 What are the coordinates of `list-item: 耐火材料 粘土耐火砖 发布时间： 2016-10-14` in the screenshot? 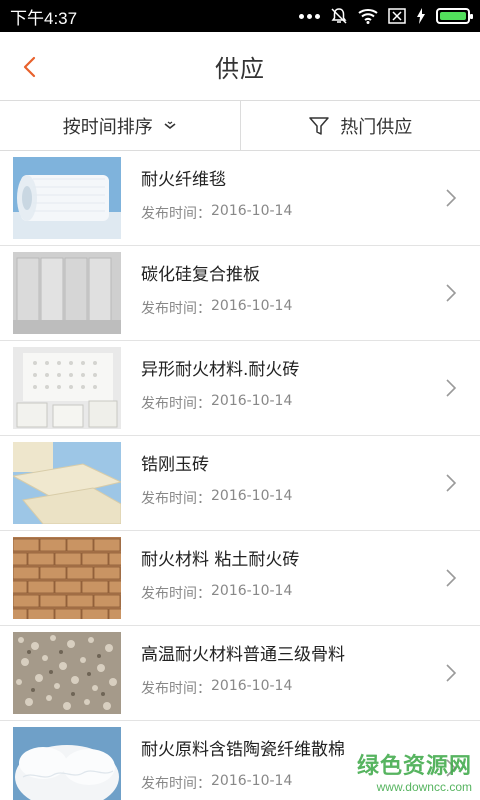 It's located at (240, 578).